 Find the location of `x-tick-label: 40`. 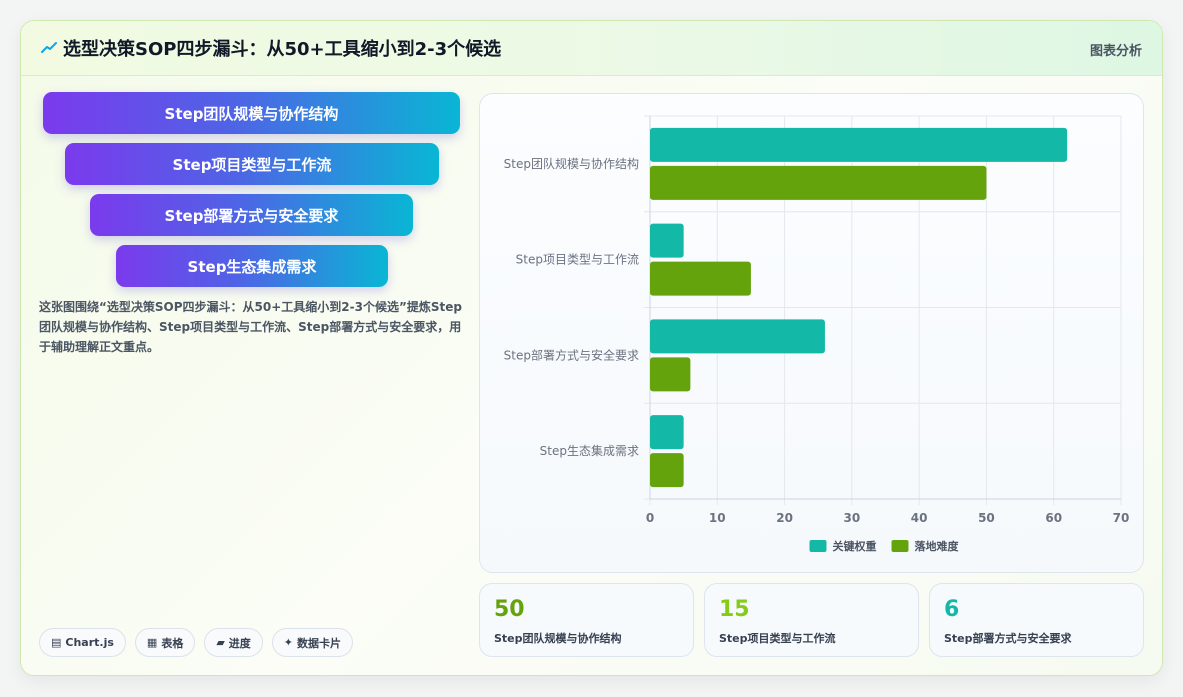

x-tick-label: 40 is located at coordinates (919, 518).